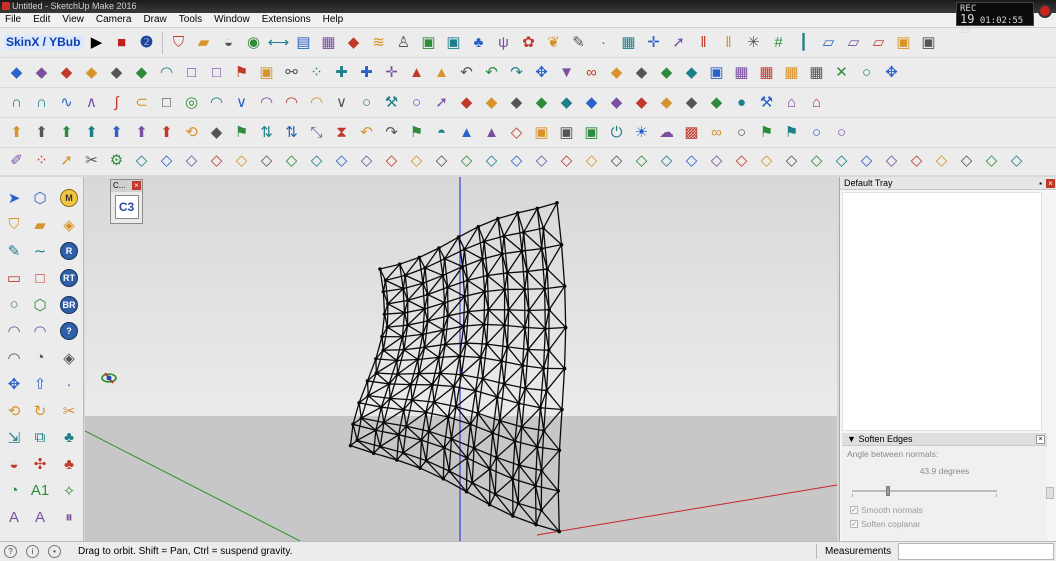 This screenshot has width=1056, height=561. I want to click on close-icon: ×, so click(1040, 439).